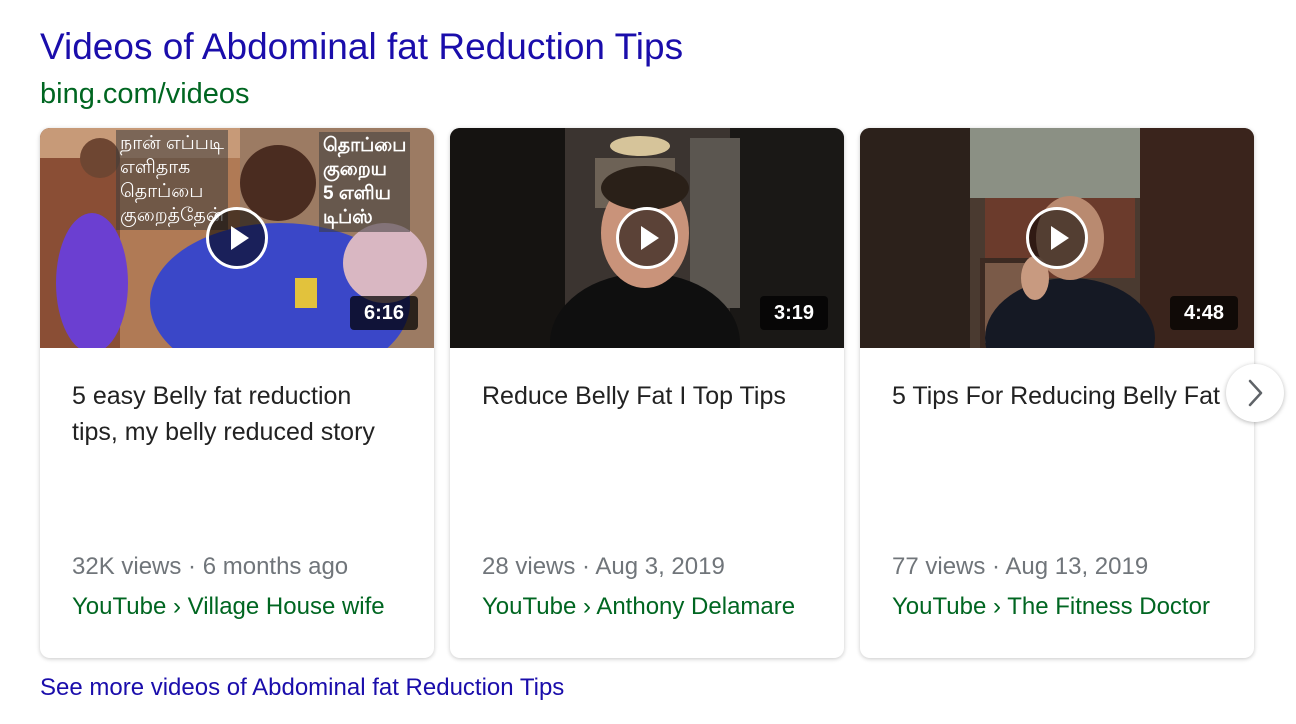  What do you see at coordinates (361, 47) in the screenshot?
I see `section-title-link: Videos of Abdominal fat Reduction Tips` at bounding box center [361, 47].